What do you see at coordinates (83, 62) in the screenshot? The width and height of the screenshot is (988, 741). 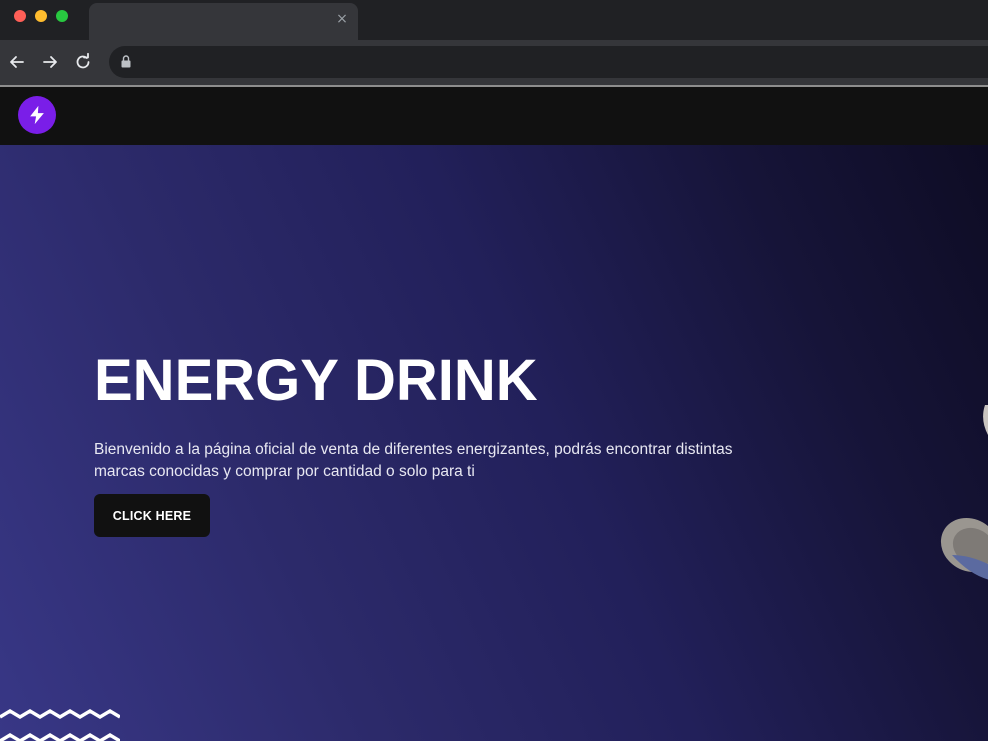 I see `reload-icon` at bounding box center [83, 62].